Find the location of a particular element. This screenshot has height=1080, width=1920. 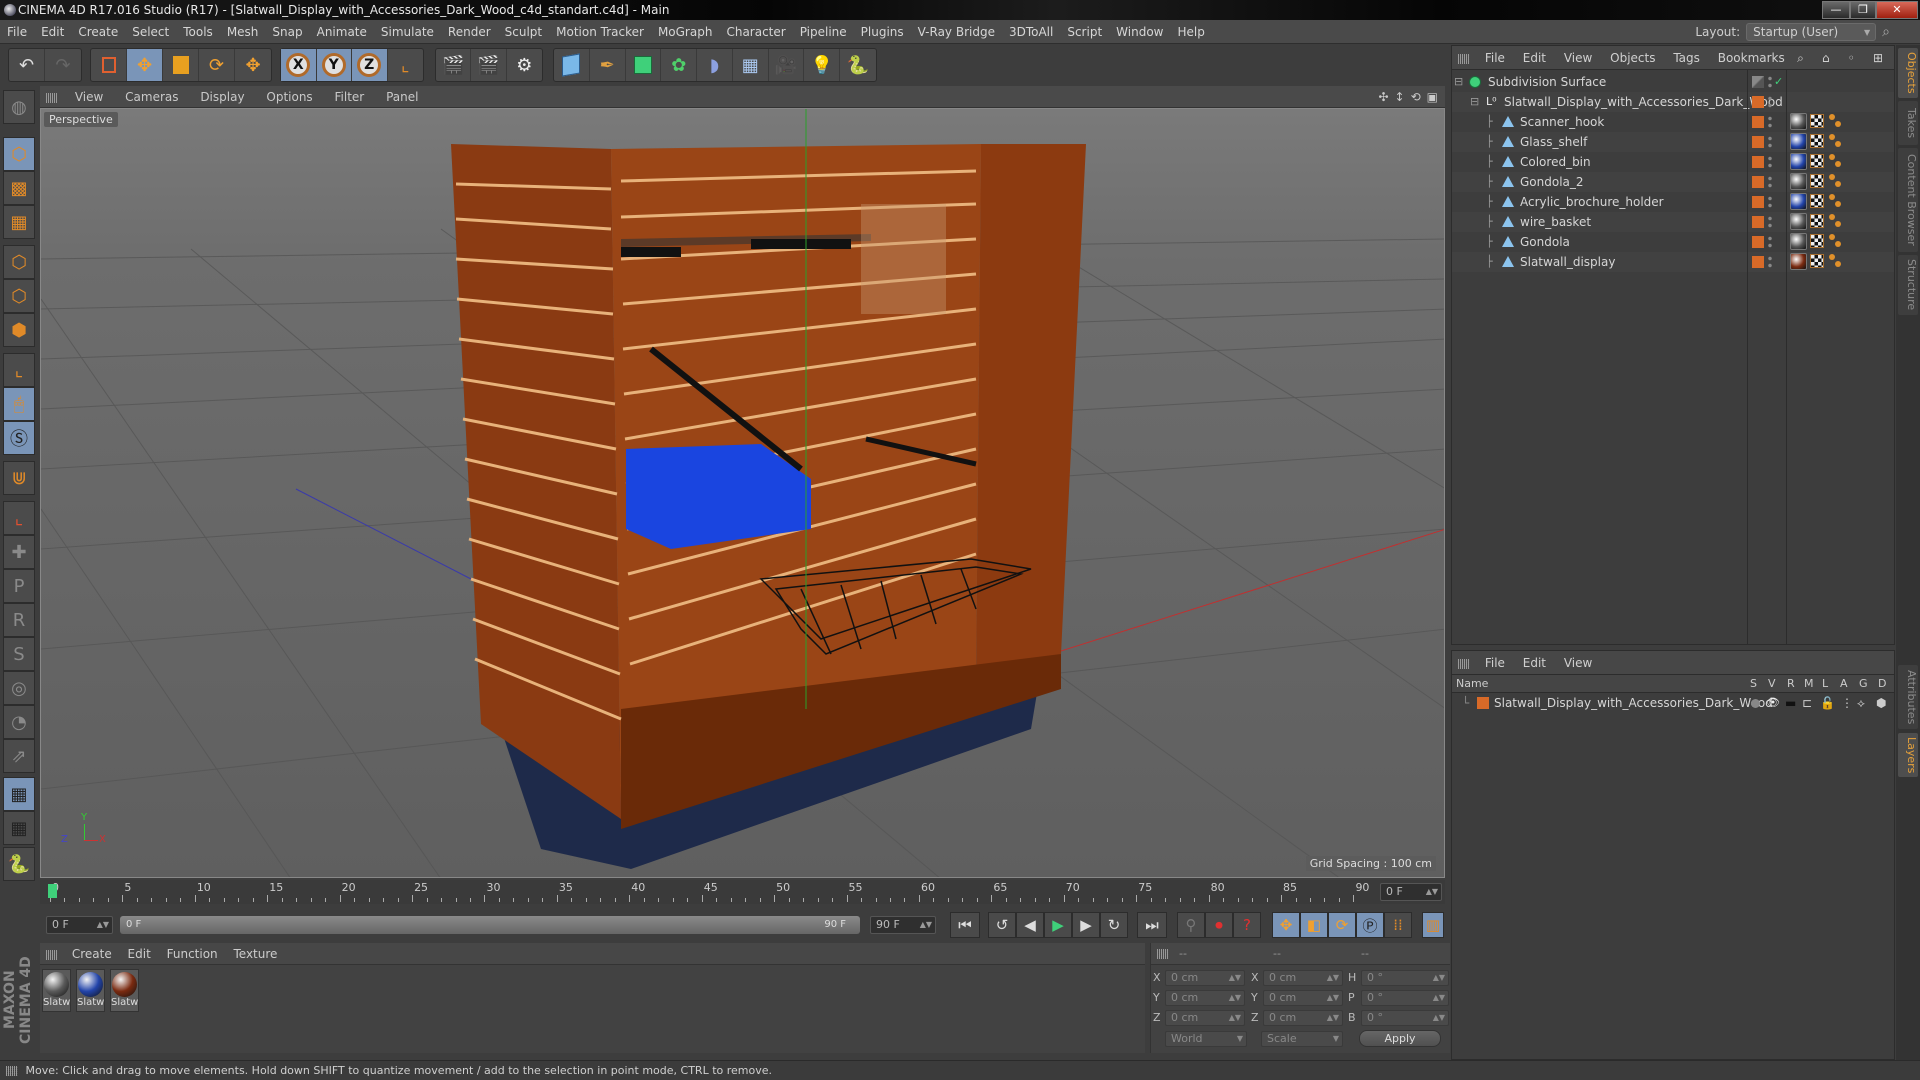

tab-structure: Structure is located at coordinates (1908, 285).